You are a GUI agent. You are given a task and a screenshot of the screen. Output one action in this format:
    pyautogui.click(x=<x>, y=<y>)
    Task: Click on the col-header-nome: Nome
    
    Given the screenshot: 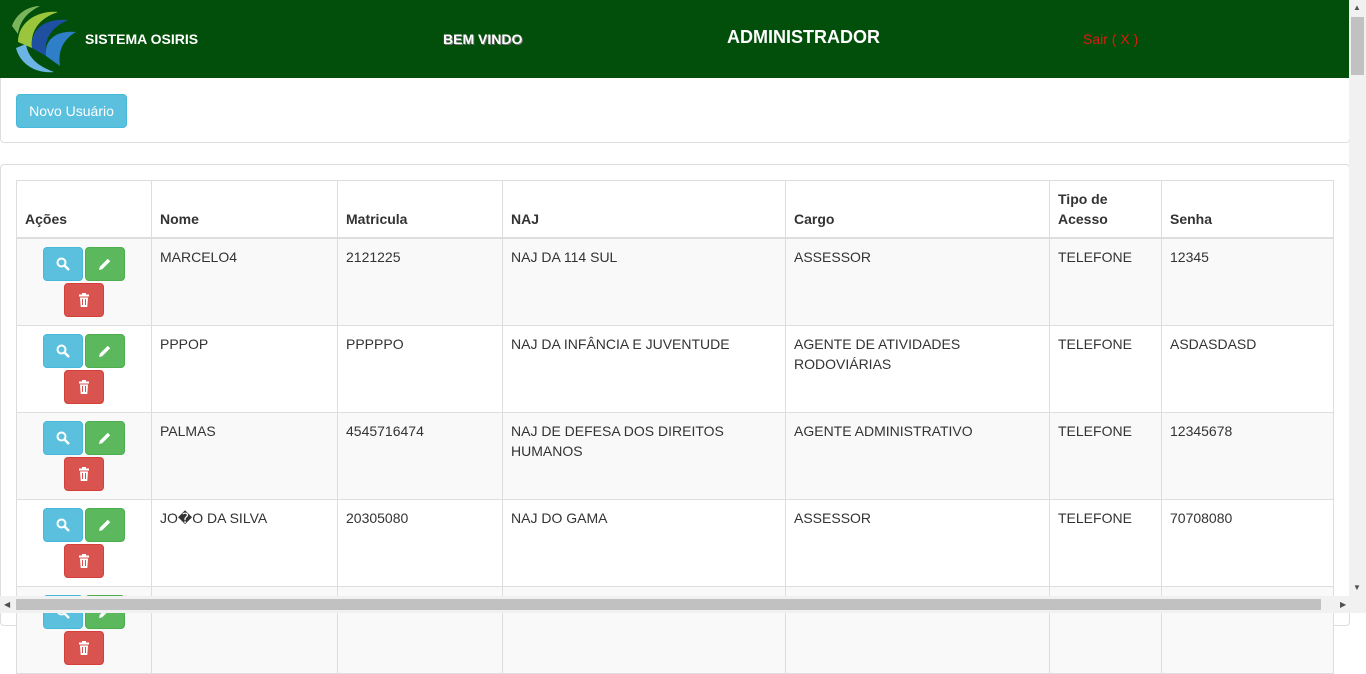 What is the action you would take?
    pyautogui.click(x=244, y=209)
    